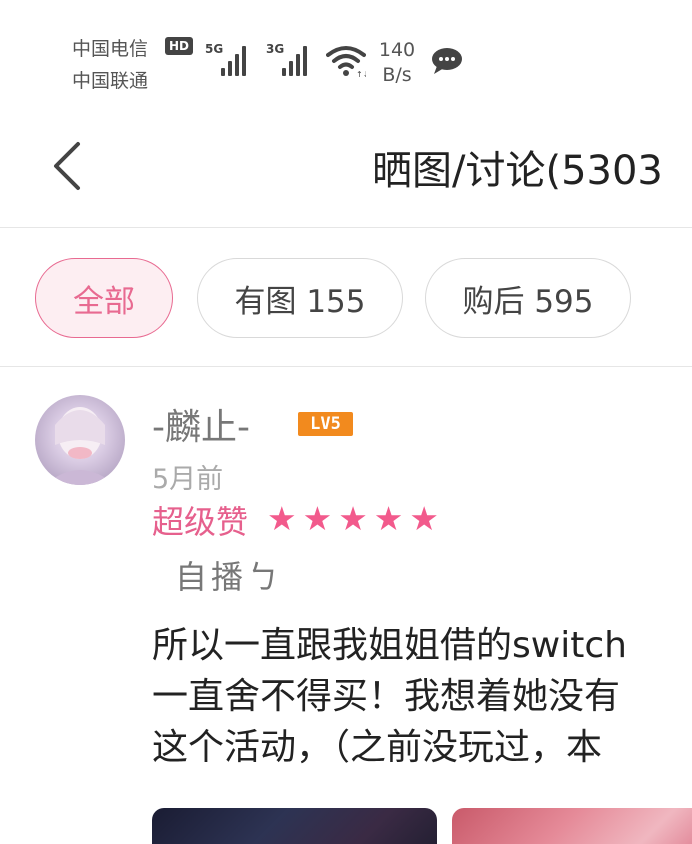 The image size is (692, 844). Describe the element at coordinates (346, 62) in the screenshot. I see `wifi-icon: ↑↓` at that location.